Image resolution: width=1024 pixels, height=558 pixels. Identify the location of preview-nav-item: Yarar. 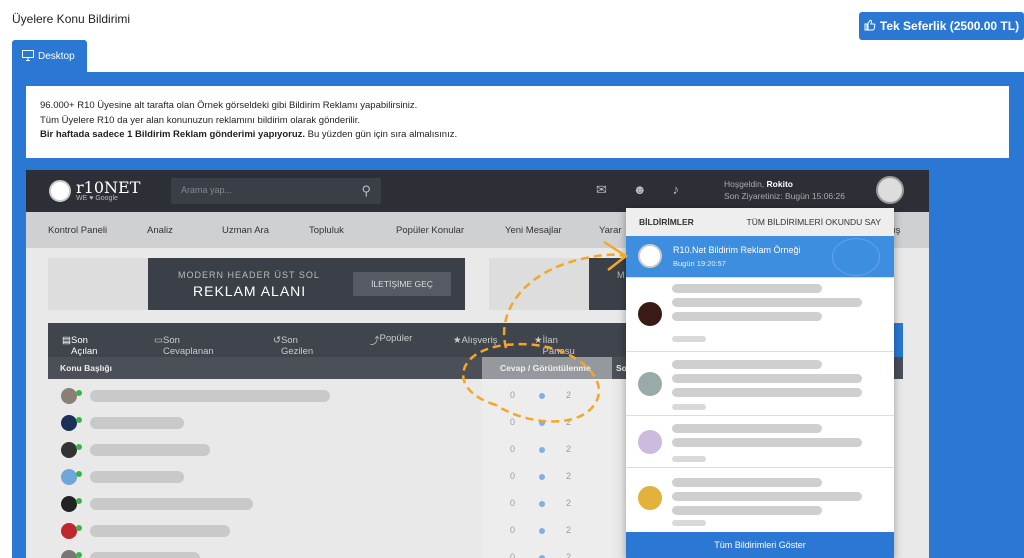
(610, 230).